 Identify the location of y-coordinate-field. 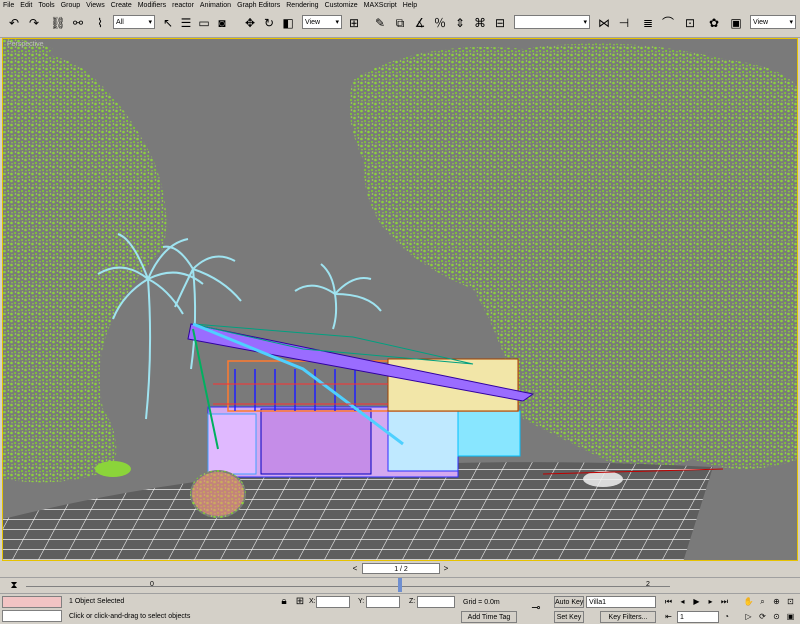
(383, 602).